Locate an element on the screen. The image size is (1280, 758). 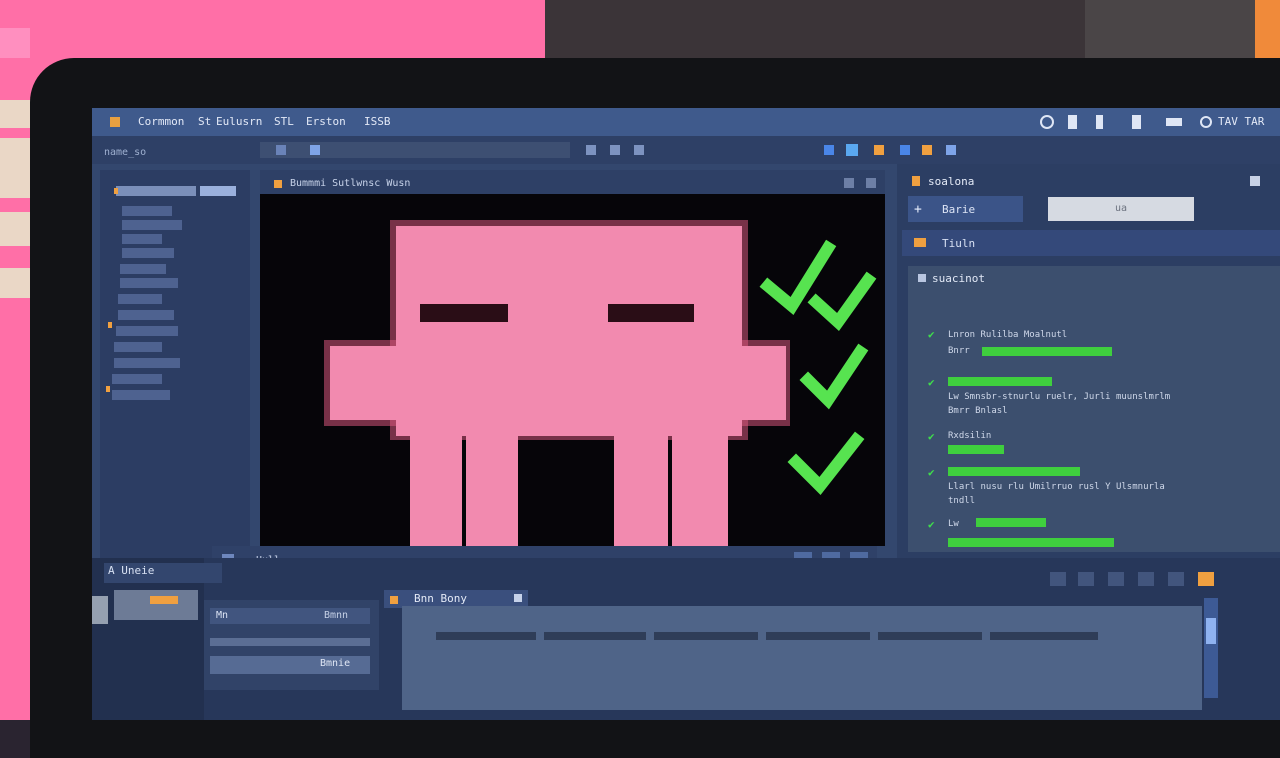
add-button-label: Barie is located at coordinates (959, 209).